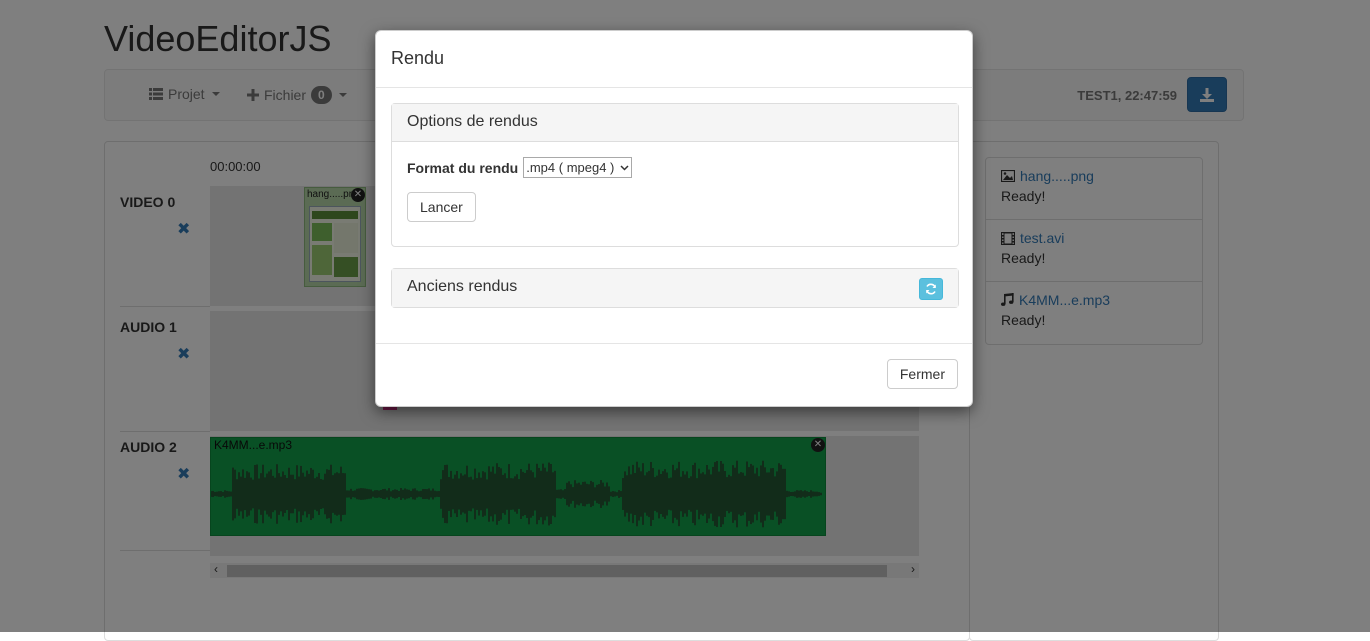  I want to click on launch-render-button: Lancer, so click(441, 207).